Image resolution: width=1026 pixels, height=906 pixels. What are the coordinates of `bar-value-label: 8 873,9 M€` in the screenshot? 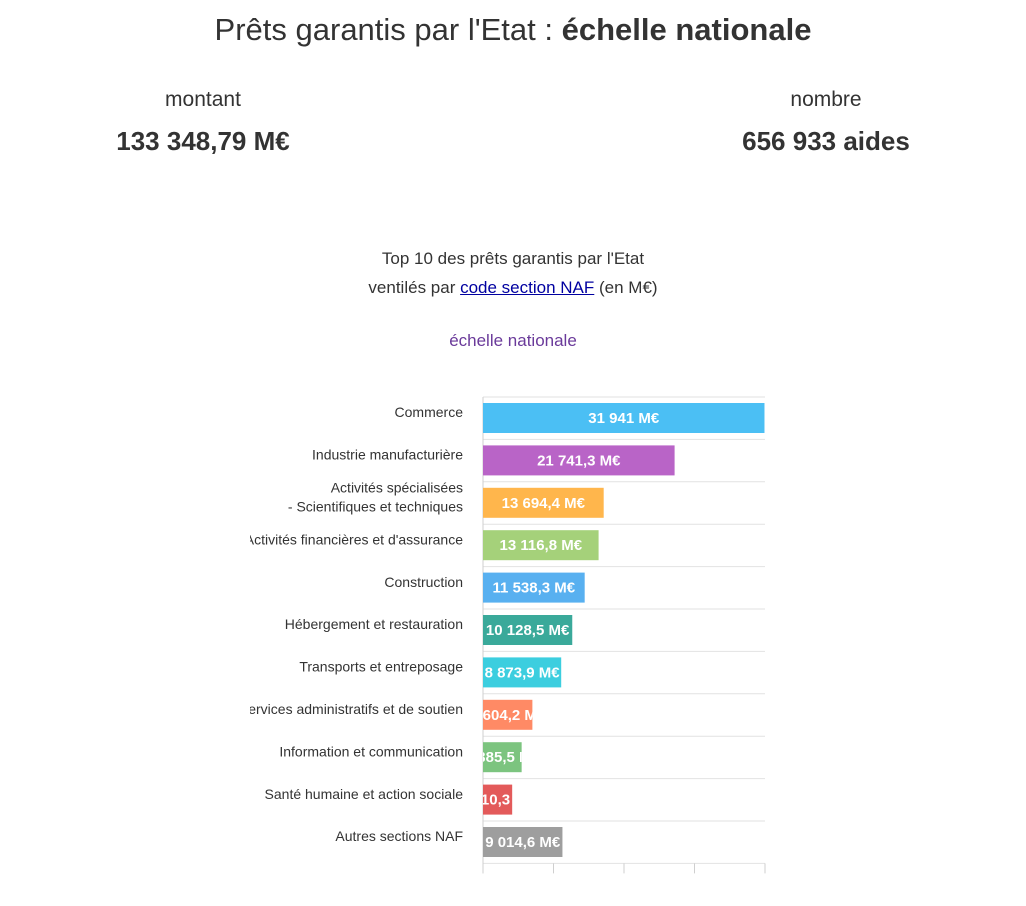 It's located at (523, 672).